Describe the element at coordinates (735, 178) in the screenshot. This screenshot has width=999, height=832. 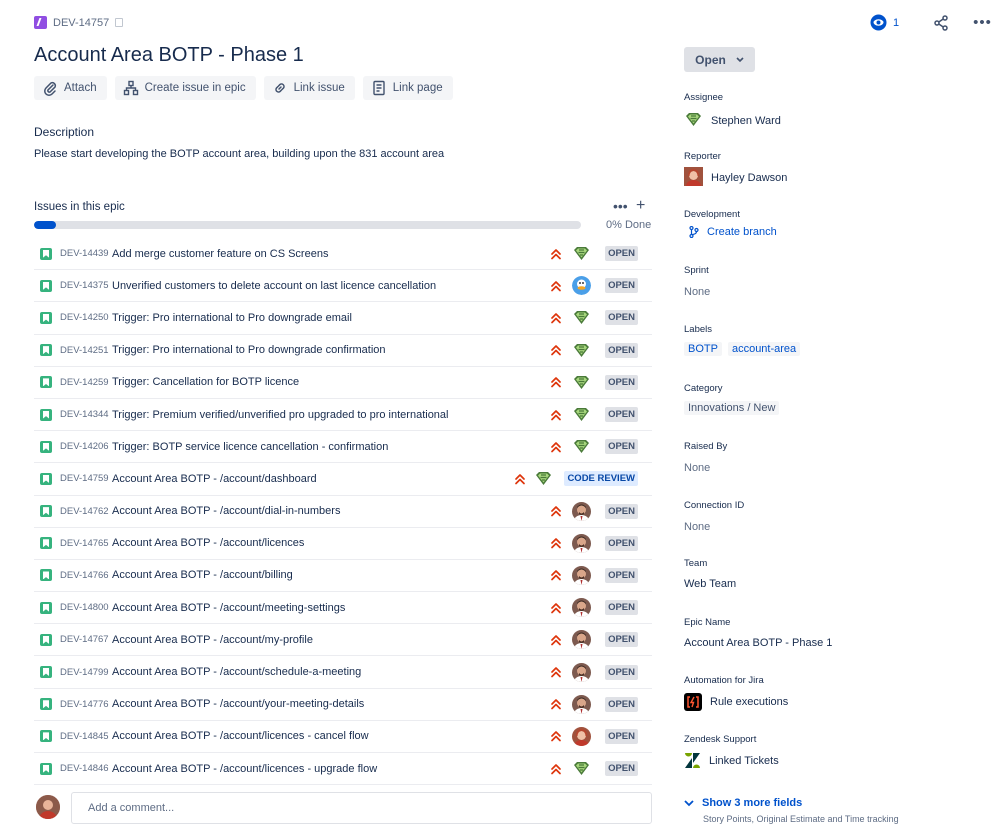
I see `reporter-field: Hayley Dawson` at that location.